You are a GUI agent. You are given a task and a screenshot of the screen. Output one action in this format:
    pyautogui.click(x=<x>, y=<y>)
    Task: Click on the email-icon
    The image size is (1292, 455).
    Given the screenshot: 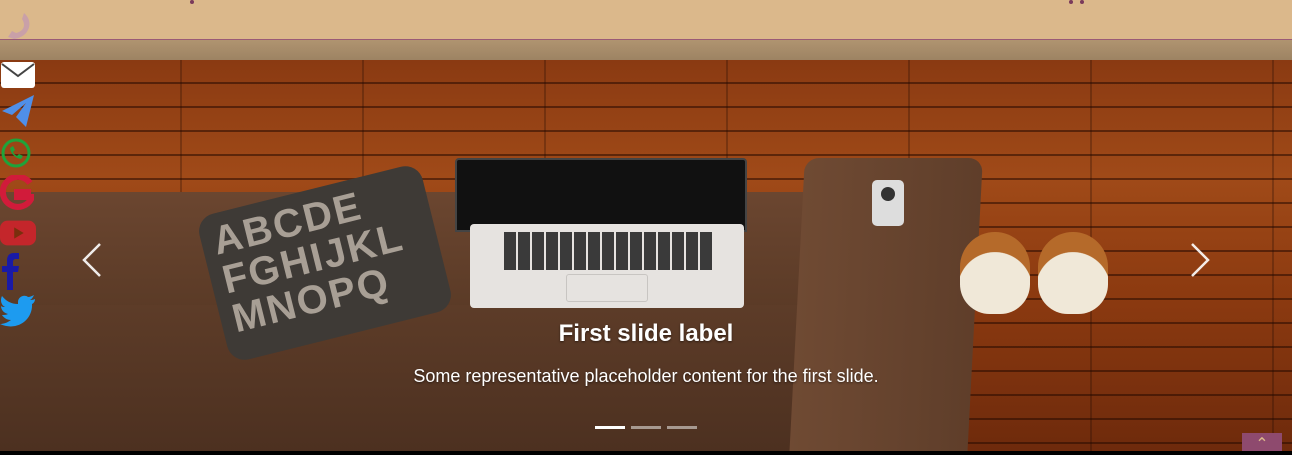 What is the action you would take?
    pyautogui.click(x=18, y=75)
    